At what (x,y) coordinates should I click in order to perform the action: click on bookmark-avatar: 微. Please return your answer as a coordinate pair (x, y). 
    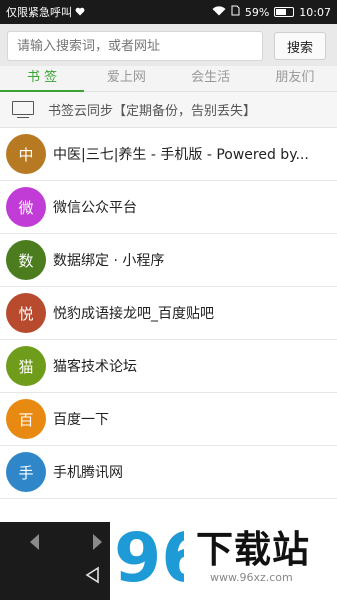
    Looking at the image, I should click on (26, 207).